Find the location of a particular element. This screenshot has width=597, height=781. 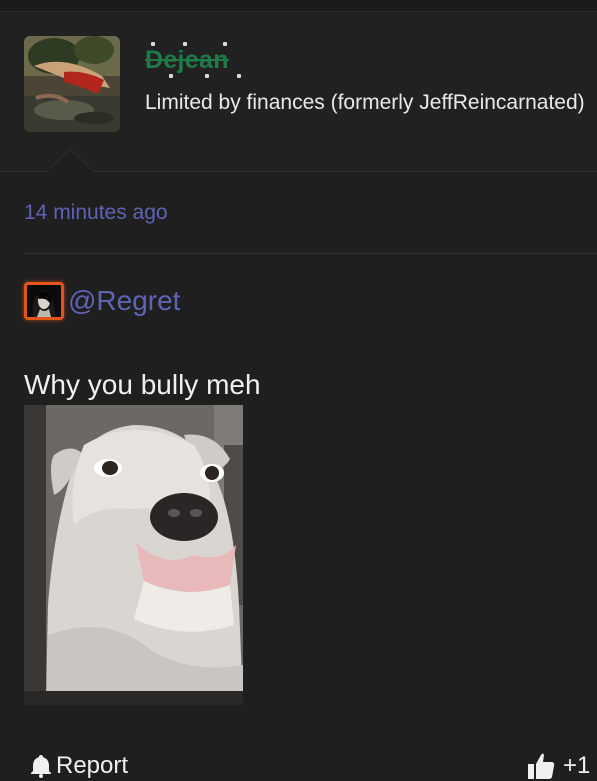

mention-avatar is located at coordinates (44, 301).